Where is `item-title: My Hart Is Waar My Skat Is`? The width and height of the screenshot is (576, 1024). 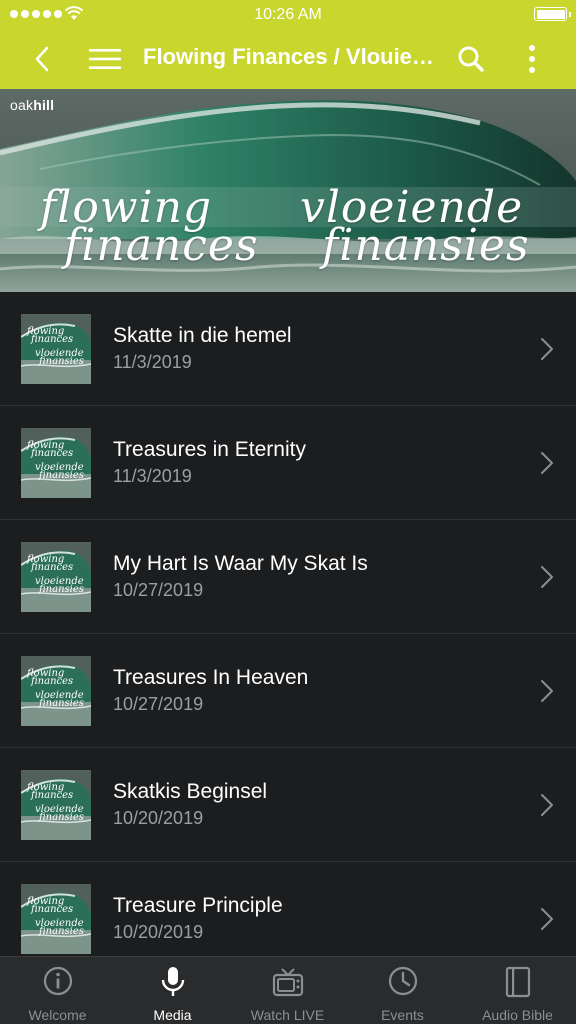
item-title: My Hart Is Waar My Skat Is is located at coordinates (240, 563).